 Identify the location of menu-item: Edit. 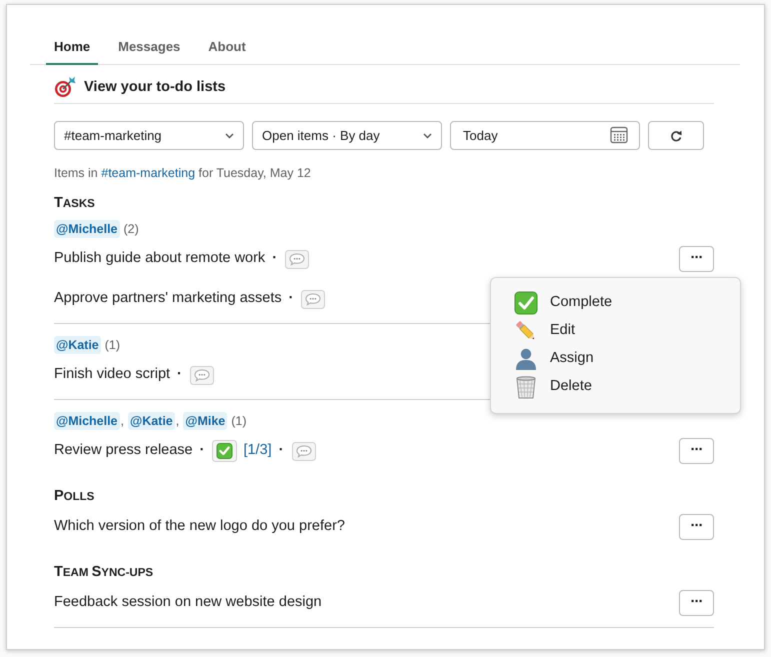
(544, 331).